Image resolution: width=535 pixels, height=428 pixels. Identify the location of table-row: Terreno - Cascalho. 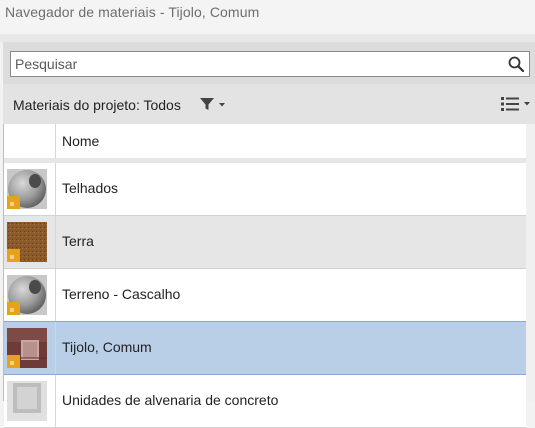
(265, 295).